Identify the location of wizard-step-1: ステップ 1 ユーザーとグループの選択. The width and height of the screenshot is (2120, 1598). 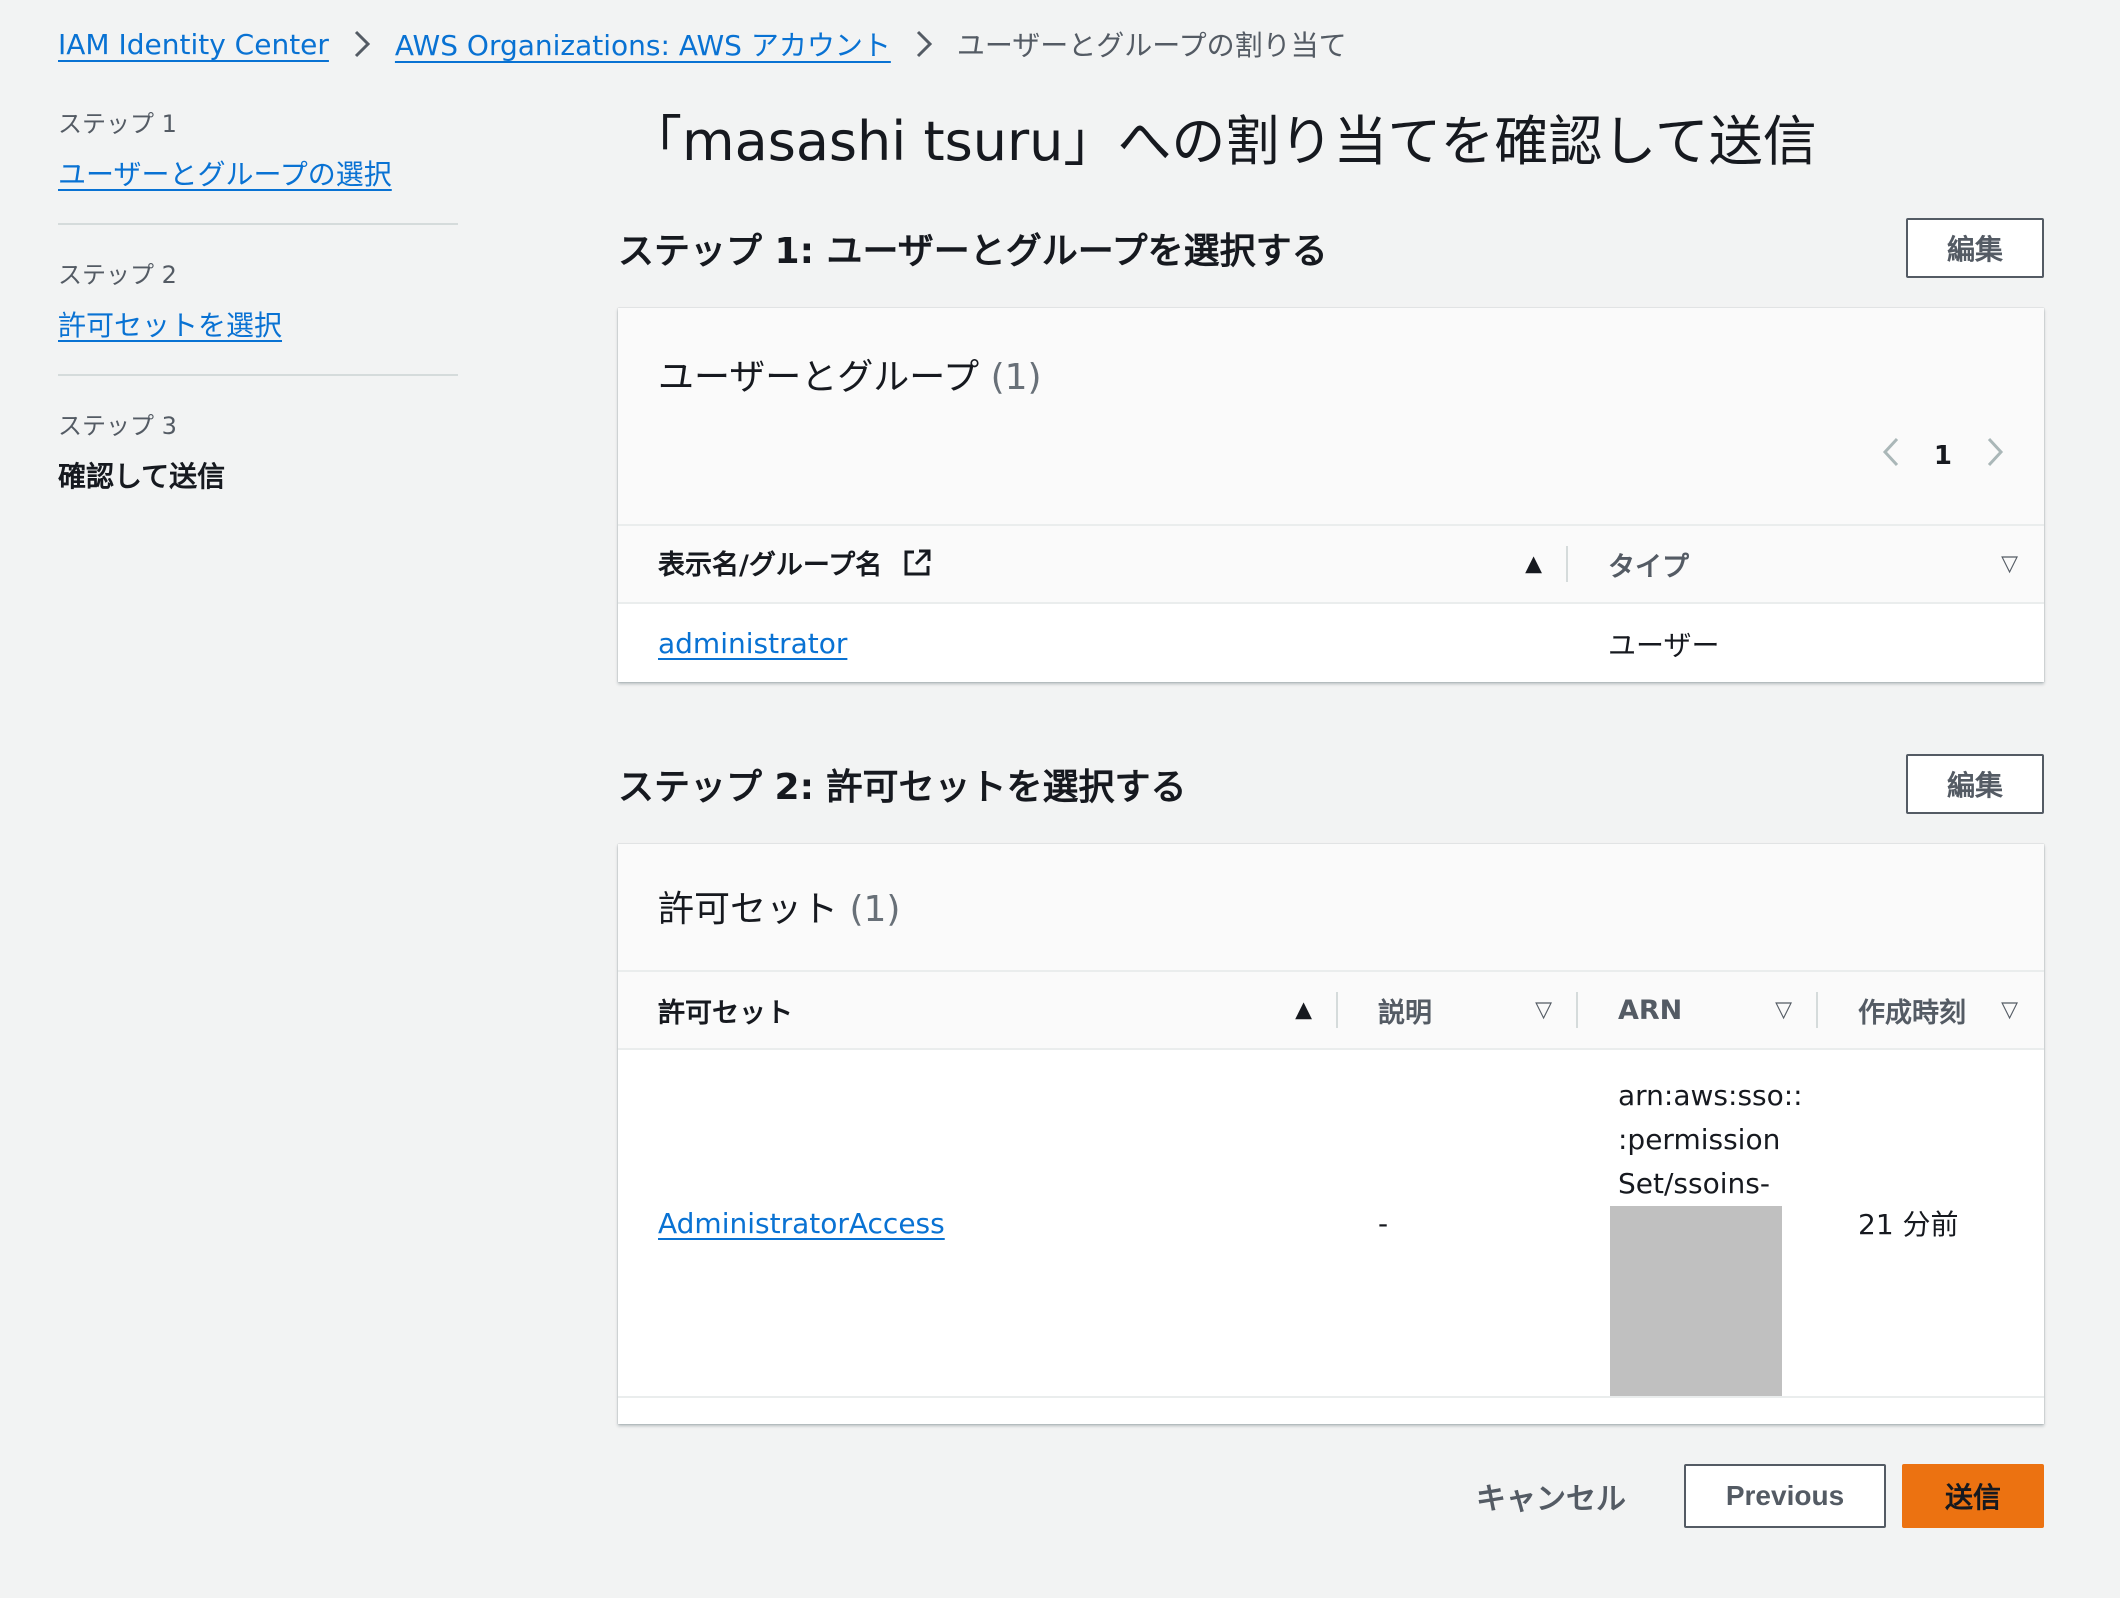
(258, 164).